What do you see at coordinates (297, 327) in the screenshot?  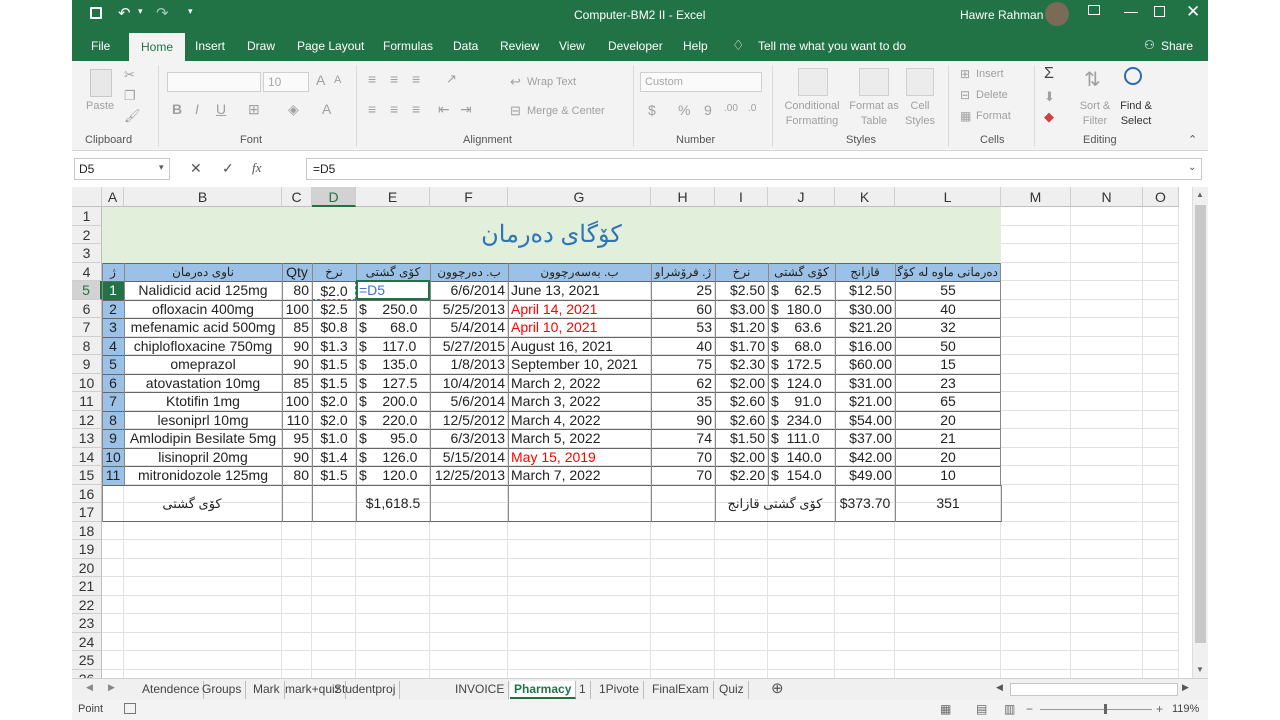 I see `table-cell: 85` at bounding box center [297, 327].